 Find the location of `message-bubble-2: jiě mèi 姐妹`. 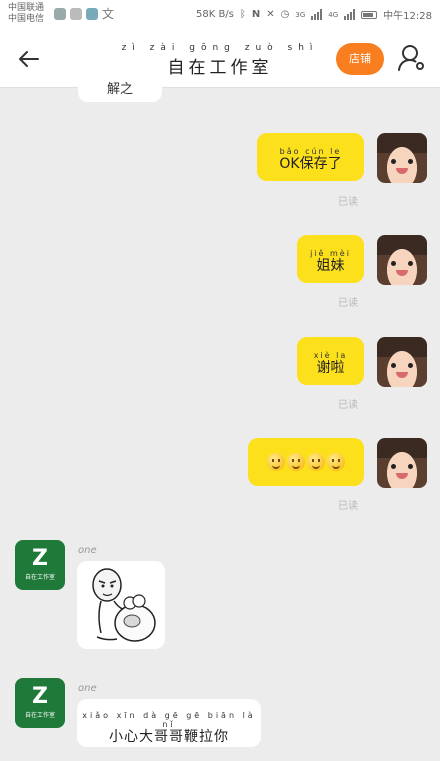

message-bubble-2: jiě mèi 姐妹 is located at coordinates (330, 259).